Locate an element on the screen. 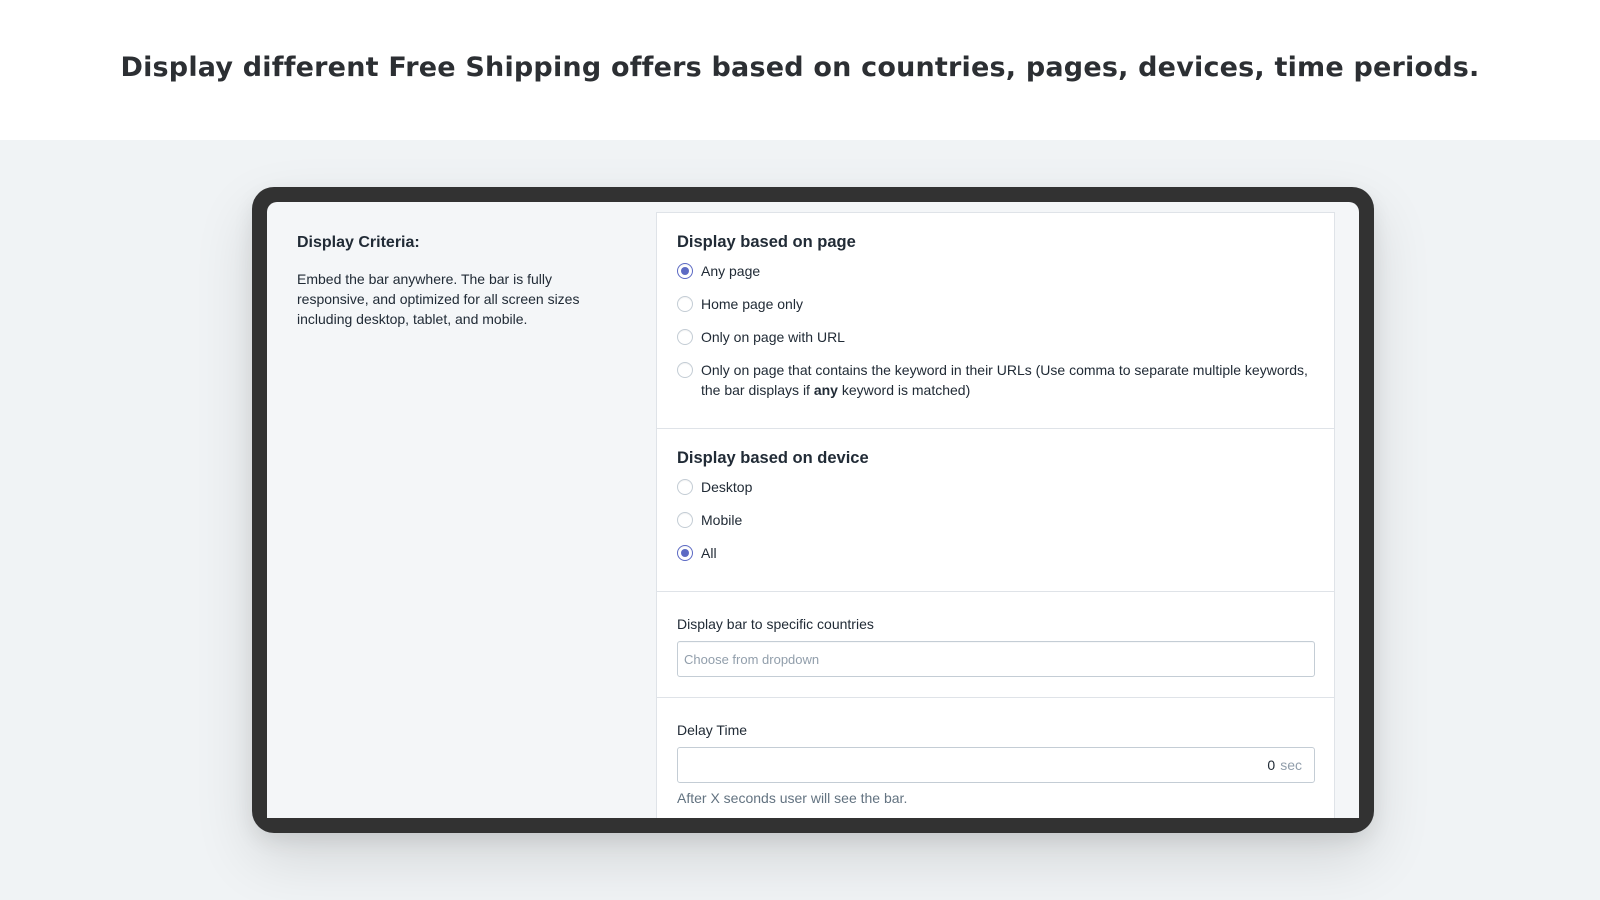 The width and height of the screenshot is (1600, 900). radio-label: Only on page with URL is located at coordinates (773, 337).